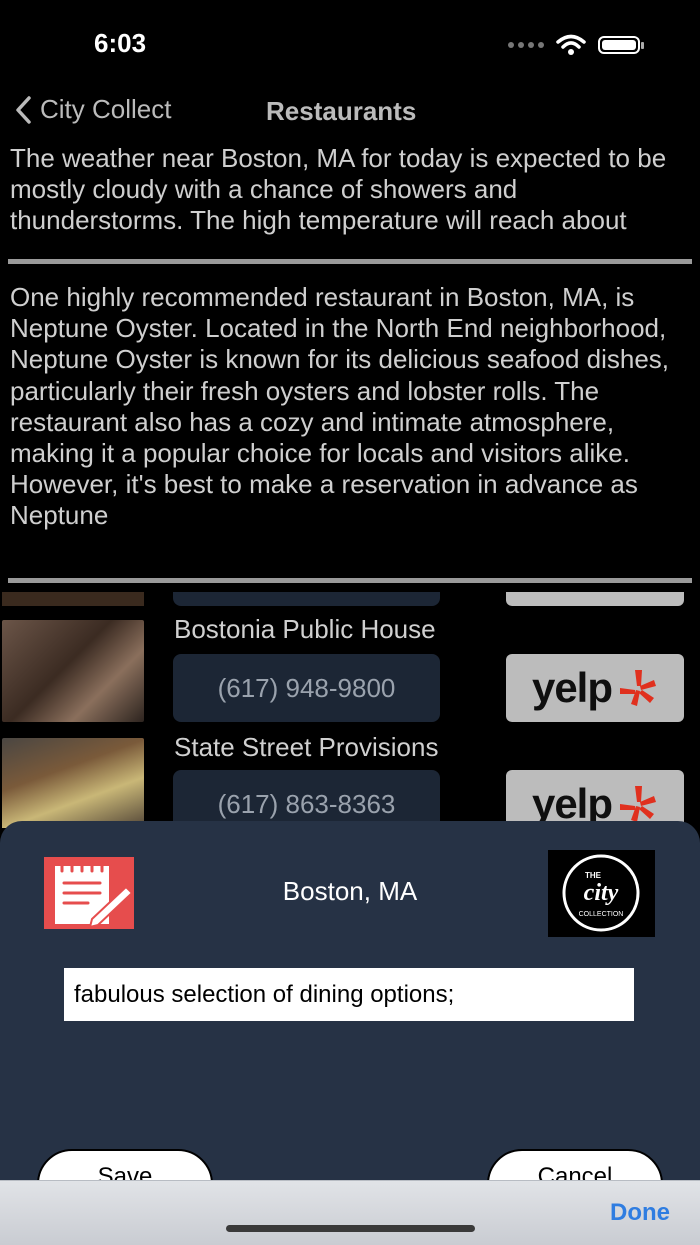  I want to click on note-input, so click(349, 994).